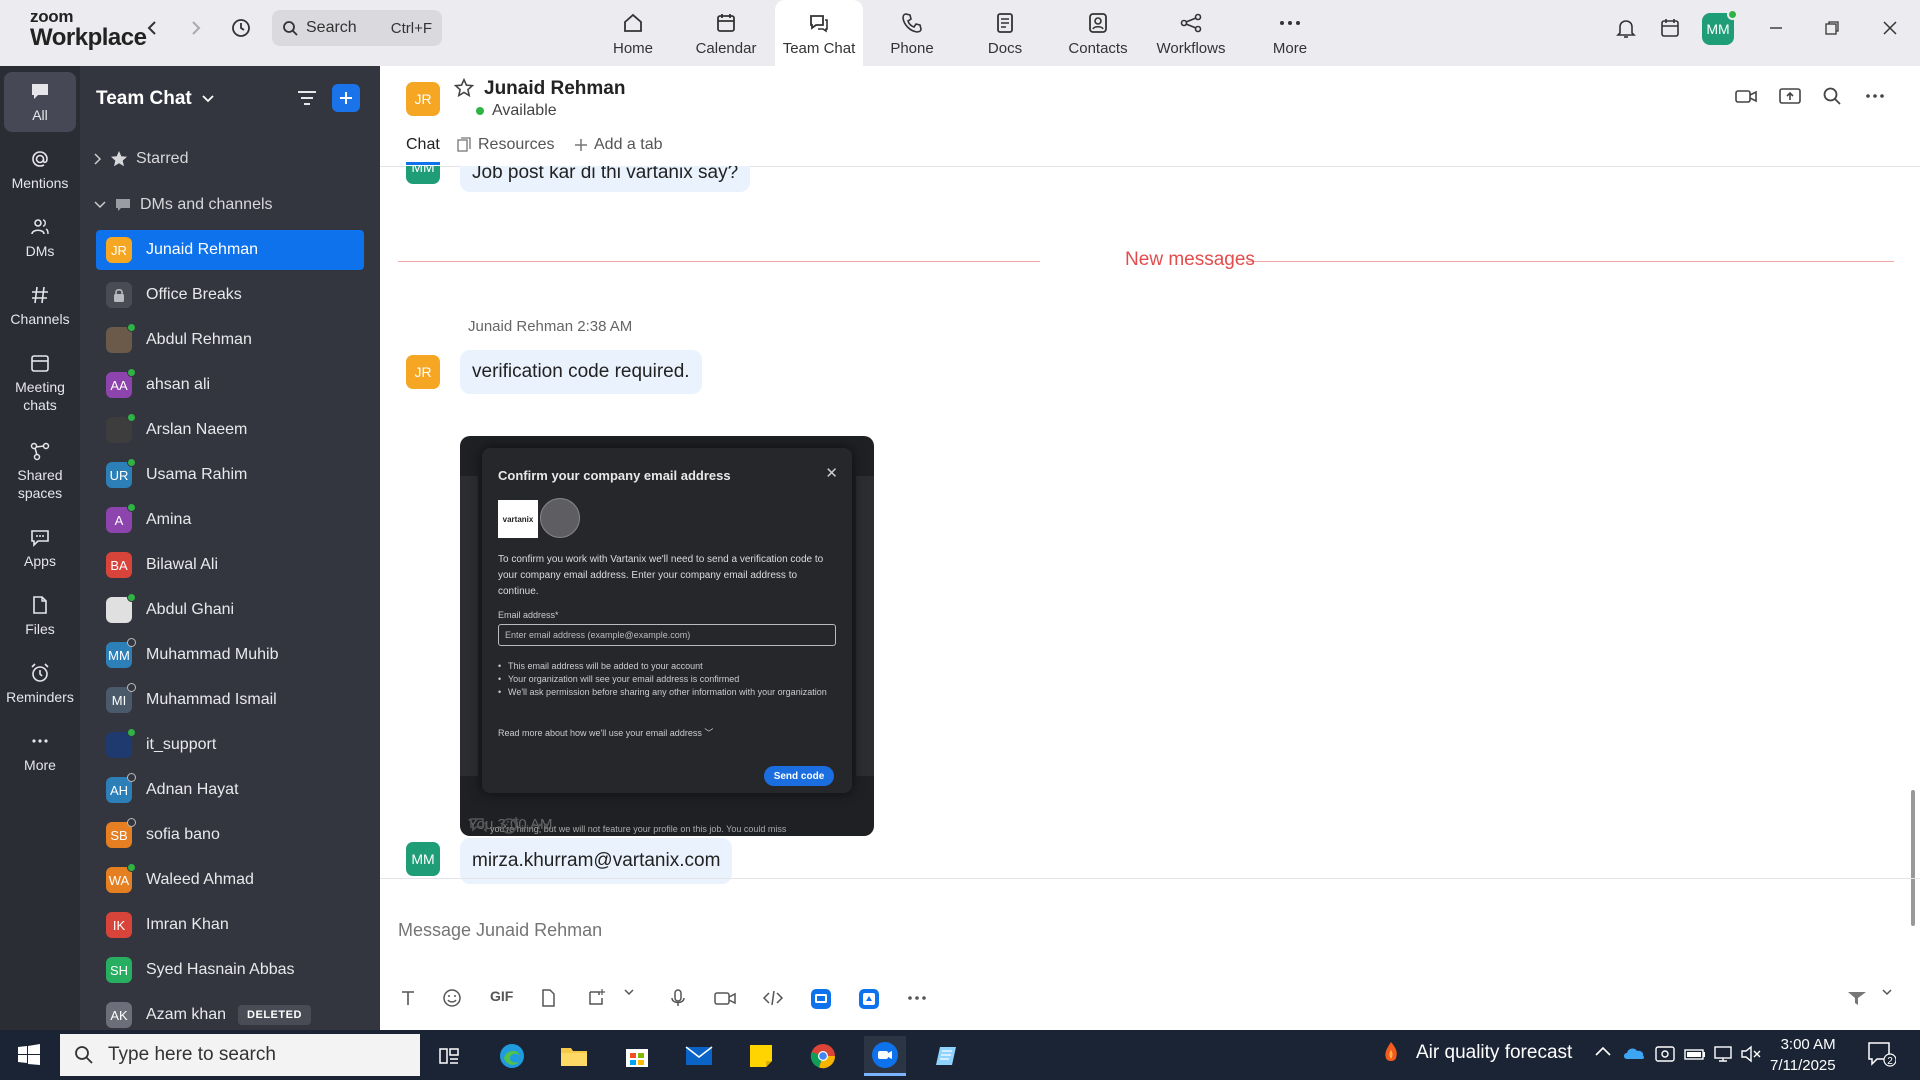  What do you see at coordinates (1695, 1056) in the screenshot?
I see `battery-icon` at bounding box center [1695, 1056].